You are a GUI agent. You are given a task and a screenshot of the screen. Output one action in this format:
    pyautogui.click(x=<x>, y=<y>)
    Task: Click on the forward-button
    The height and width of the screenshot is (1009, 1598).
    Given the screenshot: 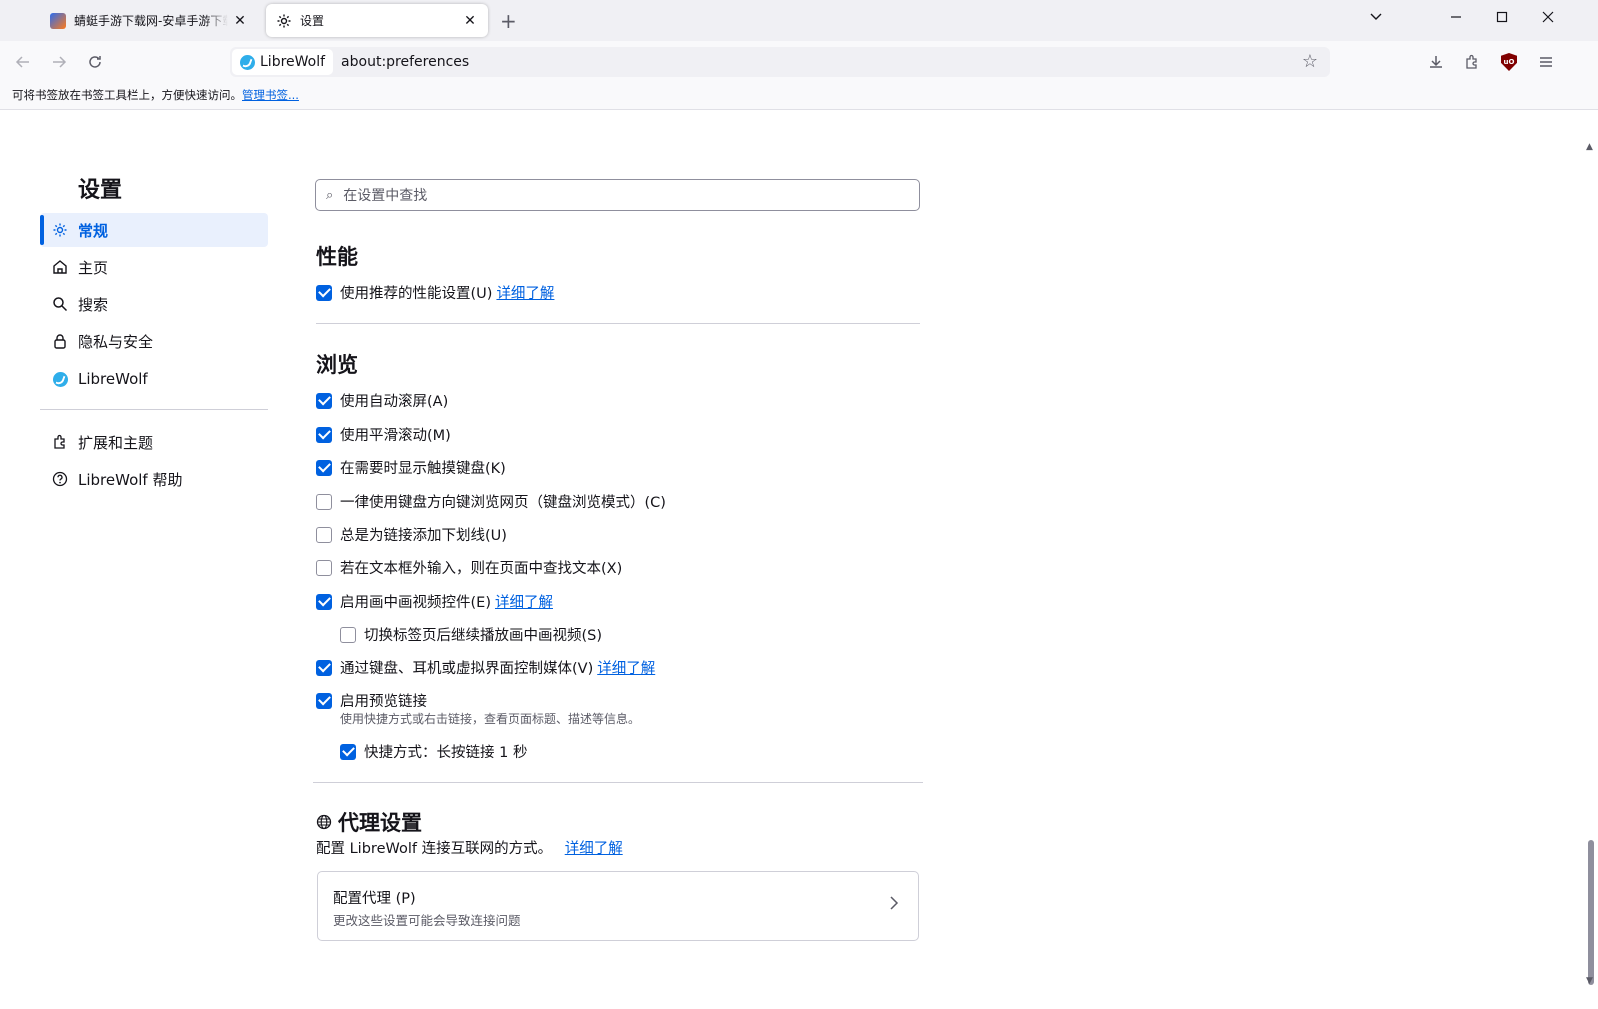 What is the action you would take?
    pyautogui.click(x=59, y=62)
    